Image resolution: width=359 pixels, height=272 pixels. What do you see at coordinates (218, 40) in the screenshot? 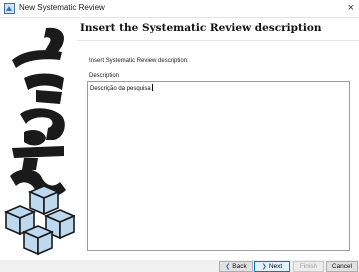
I see `header-divider` at bounding box center [218, 40].